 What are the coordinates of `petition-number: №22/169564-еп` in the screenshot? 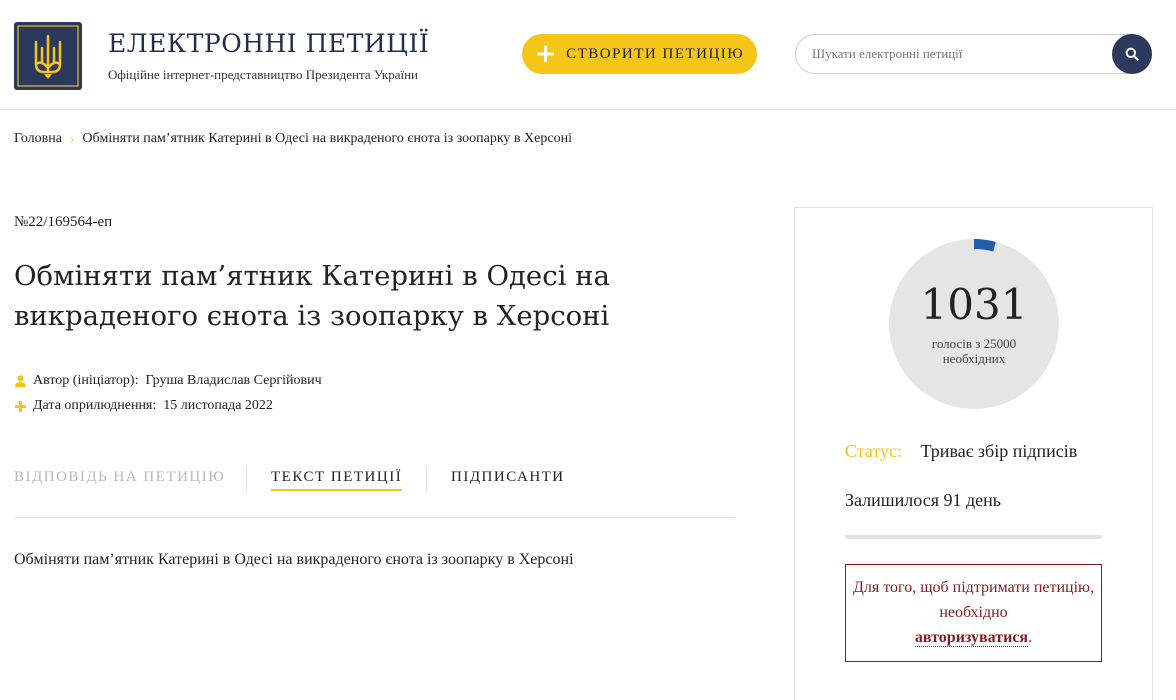 It's located at (63, 222).